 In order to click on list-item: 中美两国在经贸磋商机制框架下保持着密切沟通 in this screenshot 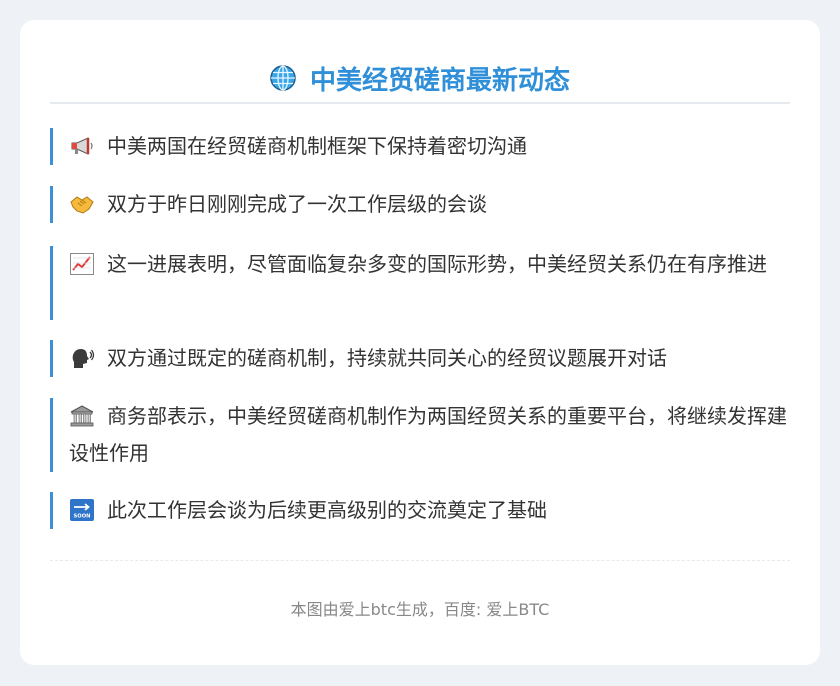, I will do `click(420, 146)`.